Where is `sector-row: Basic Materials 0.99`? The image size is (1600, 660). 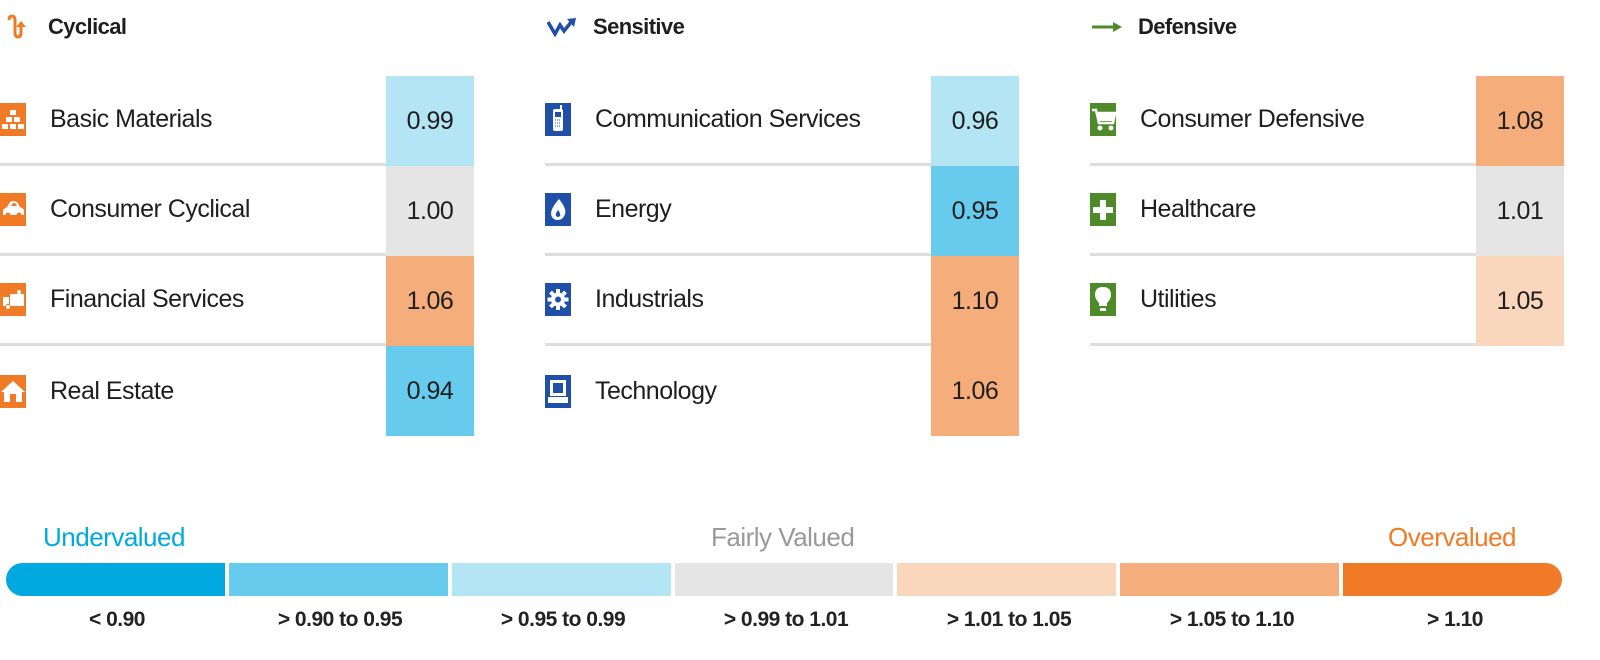 sector-row: Basic Materials 0.99 is located at coordinates (237, 121).